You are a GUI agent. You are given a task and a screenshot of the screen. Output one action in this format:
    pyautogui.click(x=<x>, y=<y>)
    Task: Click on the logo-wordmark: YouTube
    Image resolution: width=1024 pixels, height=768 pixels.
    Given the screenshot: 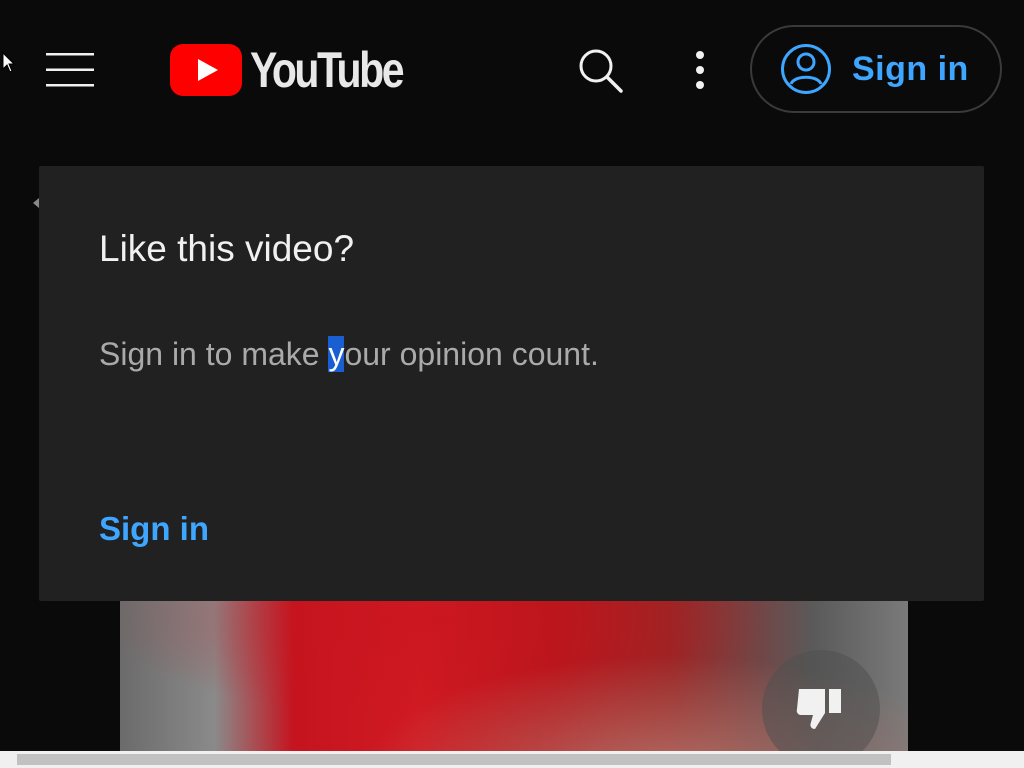 What is the action you would take?
    pyautogui.click(x=327, y=70)
    